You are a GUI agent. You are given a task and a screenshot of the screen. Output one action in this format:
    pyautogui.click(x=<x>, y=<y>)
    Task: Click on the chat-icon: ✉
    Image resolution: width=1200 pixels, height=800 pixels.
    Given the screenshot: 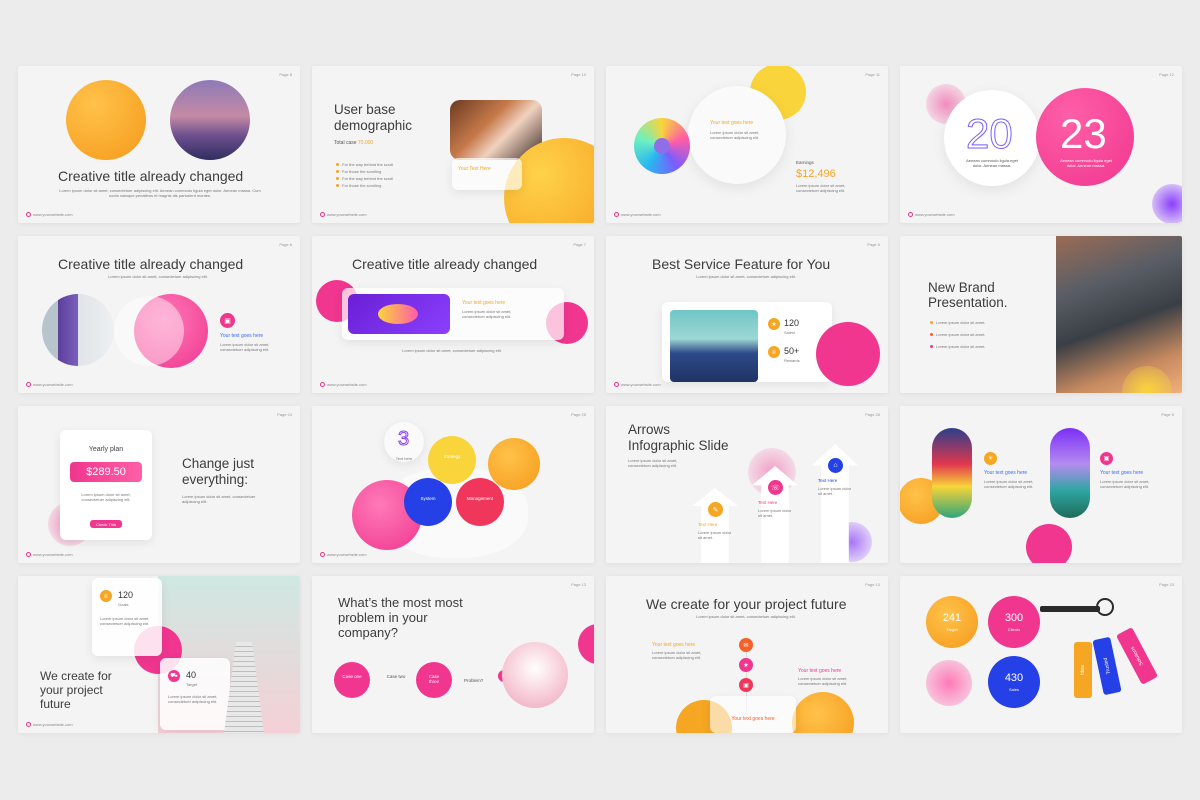 What is the action you would take?
    pyautogui.click(x=746, y=645)
    